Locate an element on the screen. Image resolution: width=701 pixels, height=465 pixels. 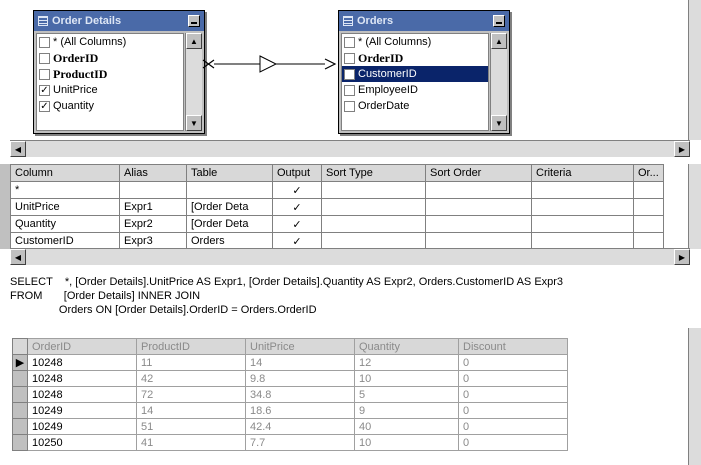
minimize-button is located at coordinates (194, 21).